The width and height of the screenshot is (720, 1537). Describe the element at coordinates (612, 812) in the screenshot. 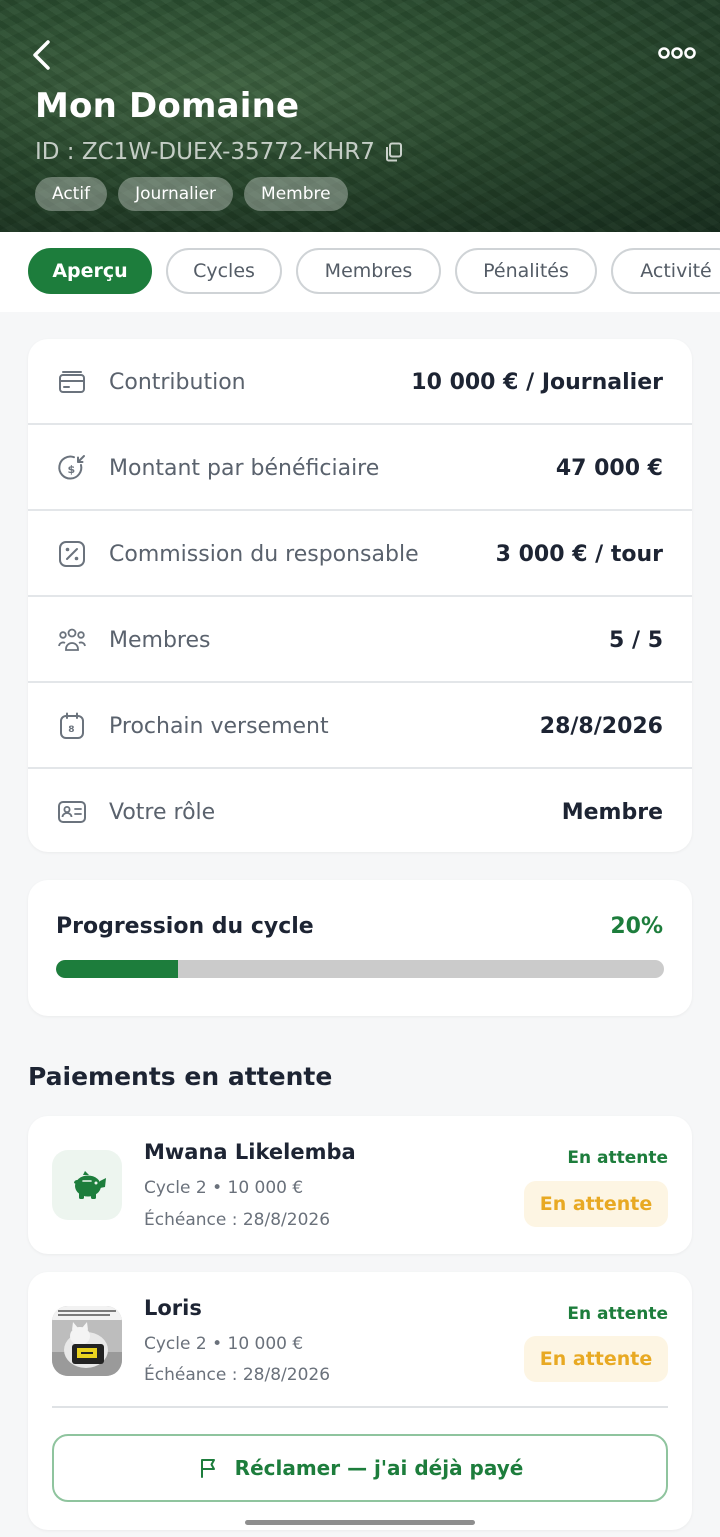

I see `detail-value: Membre` at that location.